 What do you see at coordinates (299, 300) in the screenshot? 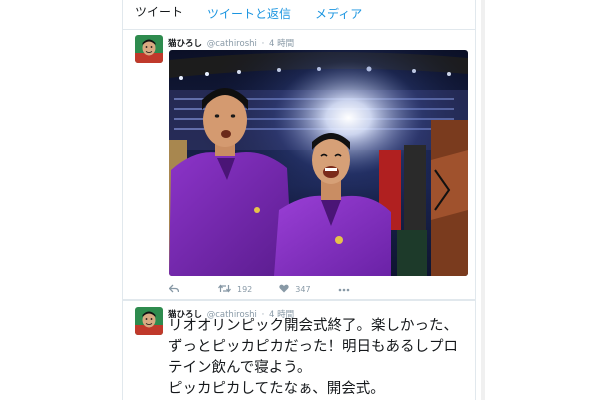
I see `divider` at bounding box center [299, 300].